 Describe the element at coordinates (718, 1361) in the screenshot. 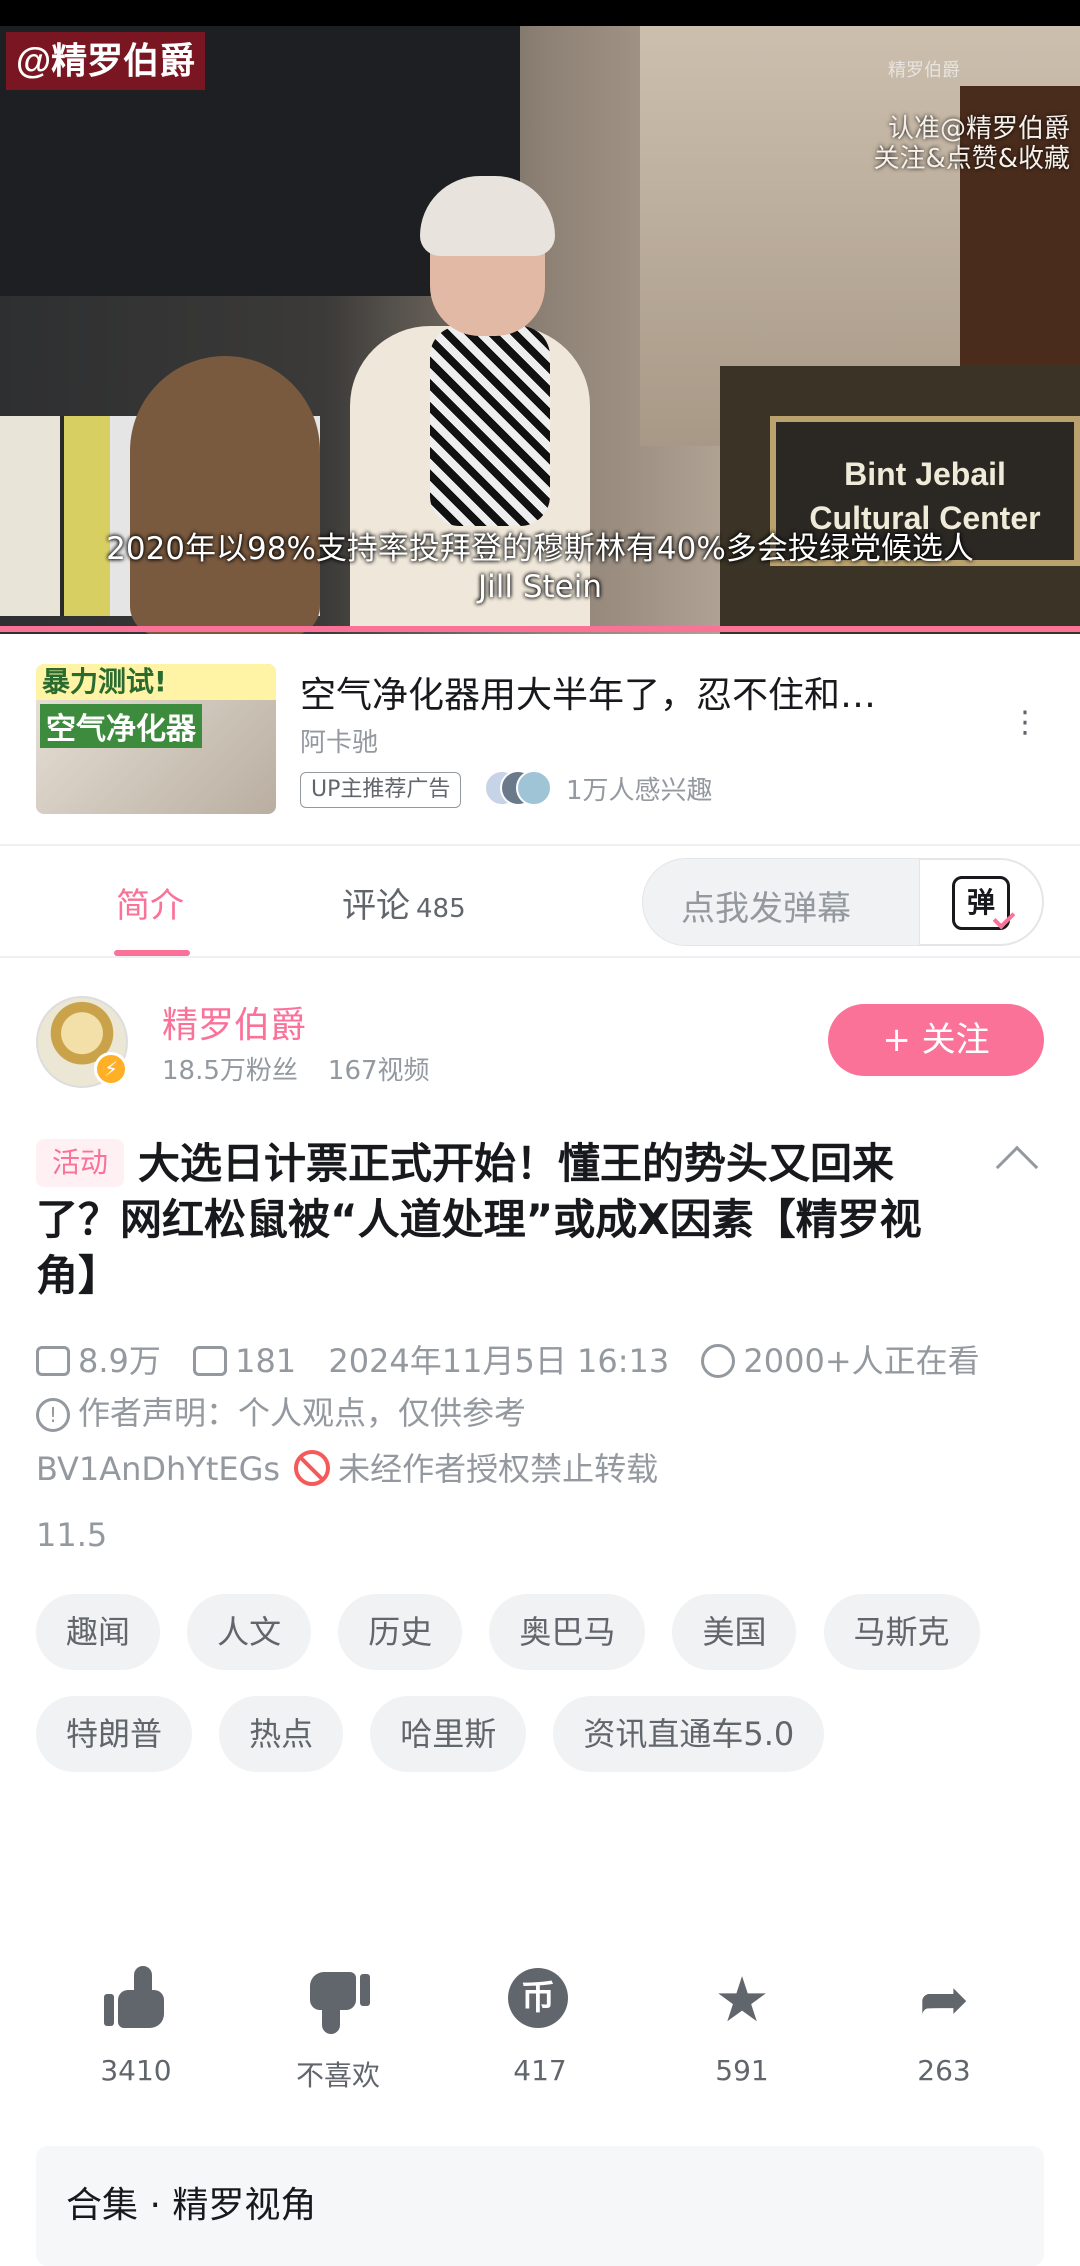

I see `people-icon` at that location.